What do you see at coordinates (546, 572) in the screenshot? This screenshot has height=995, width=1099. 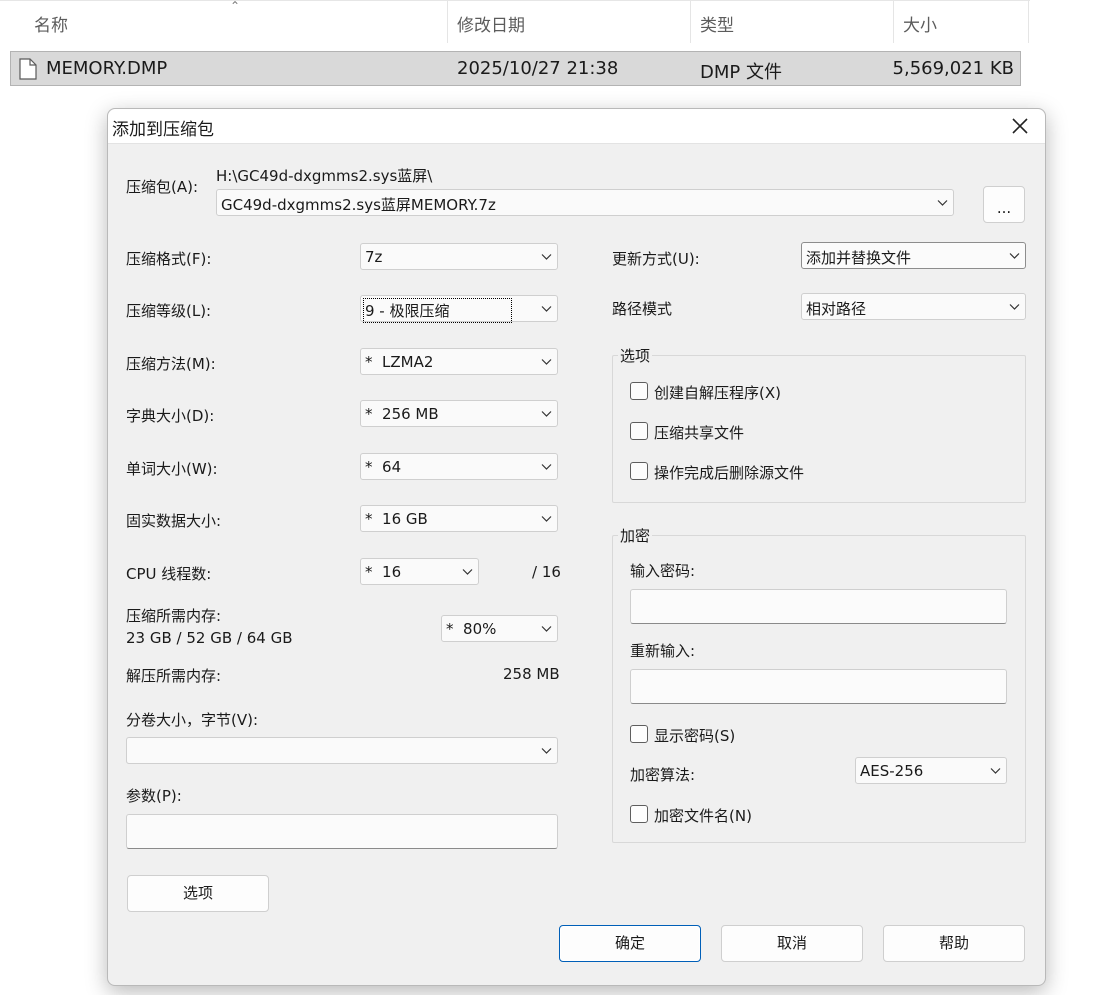 I see `threads-max: / 16` at bounding box center [546, 572].